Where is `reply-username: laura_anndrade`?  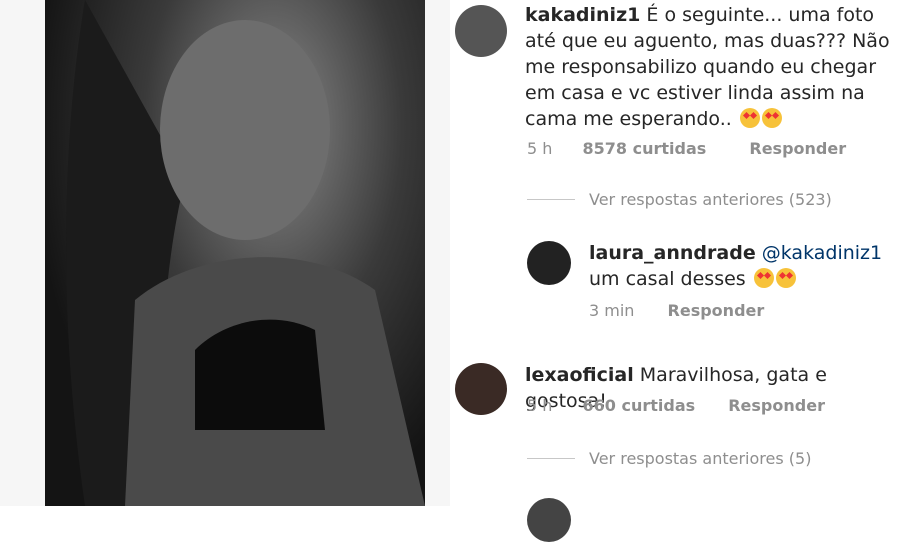
reply-username: laura_anndrade is located at coordinates (672, 253).